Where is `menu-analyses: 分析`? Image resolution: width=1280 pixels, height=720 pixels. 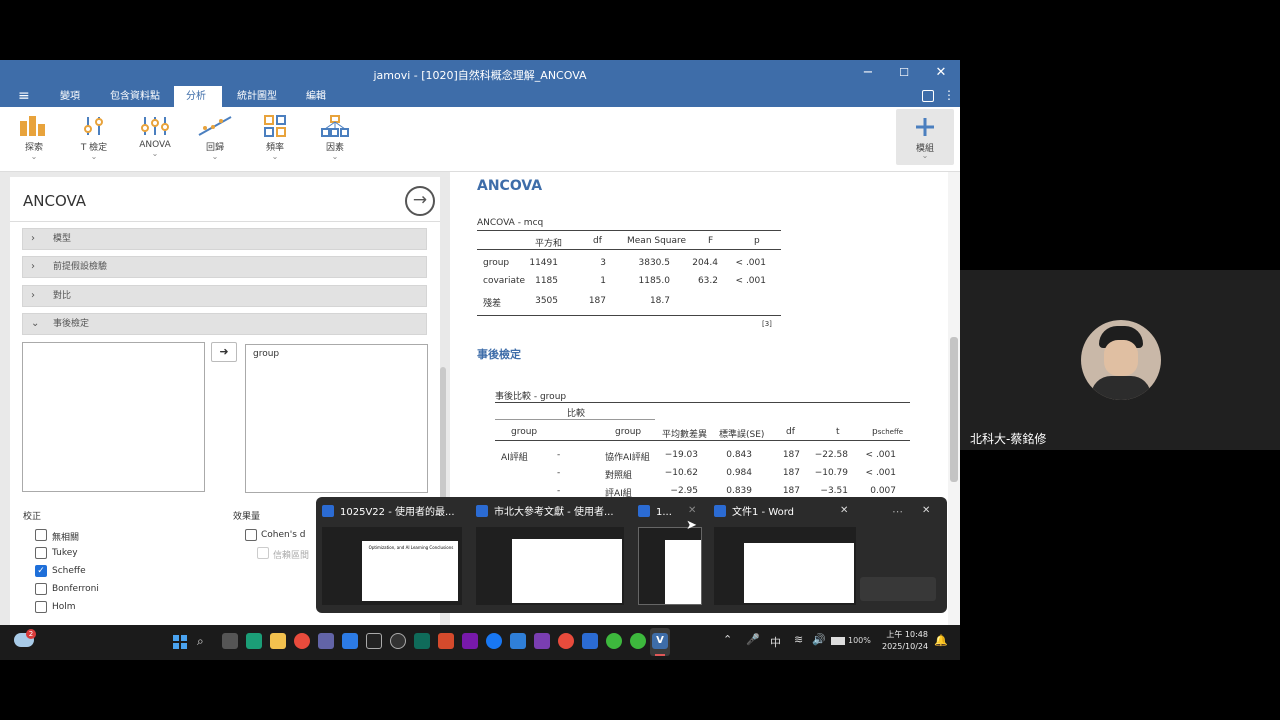
menu-analyses: 分析 is located at coordinates (198, 96).